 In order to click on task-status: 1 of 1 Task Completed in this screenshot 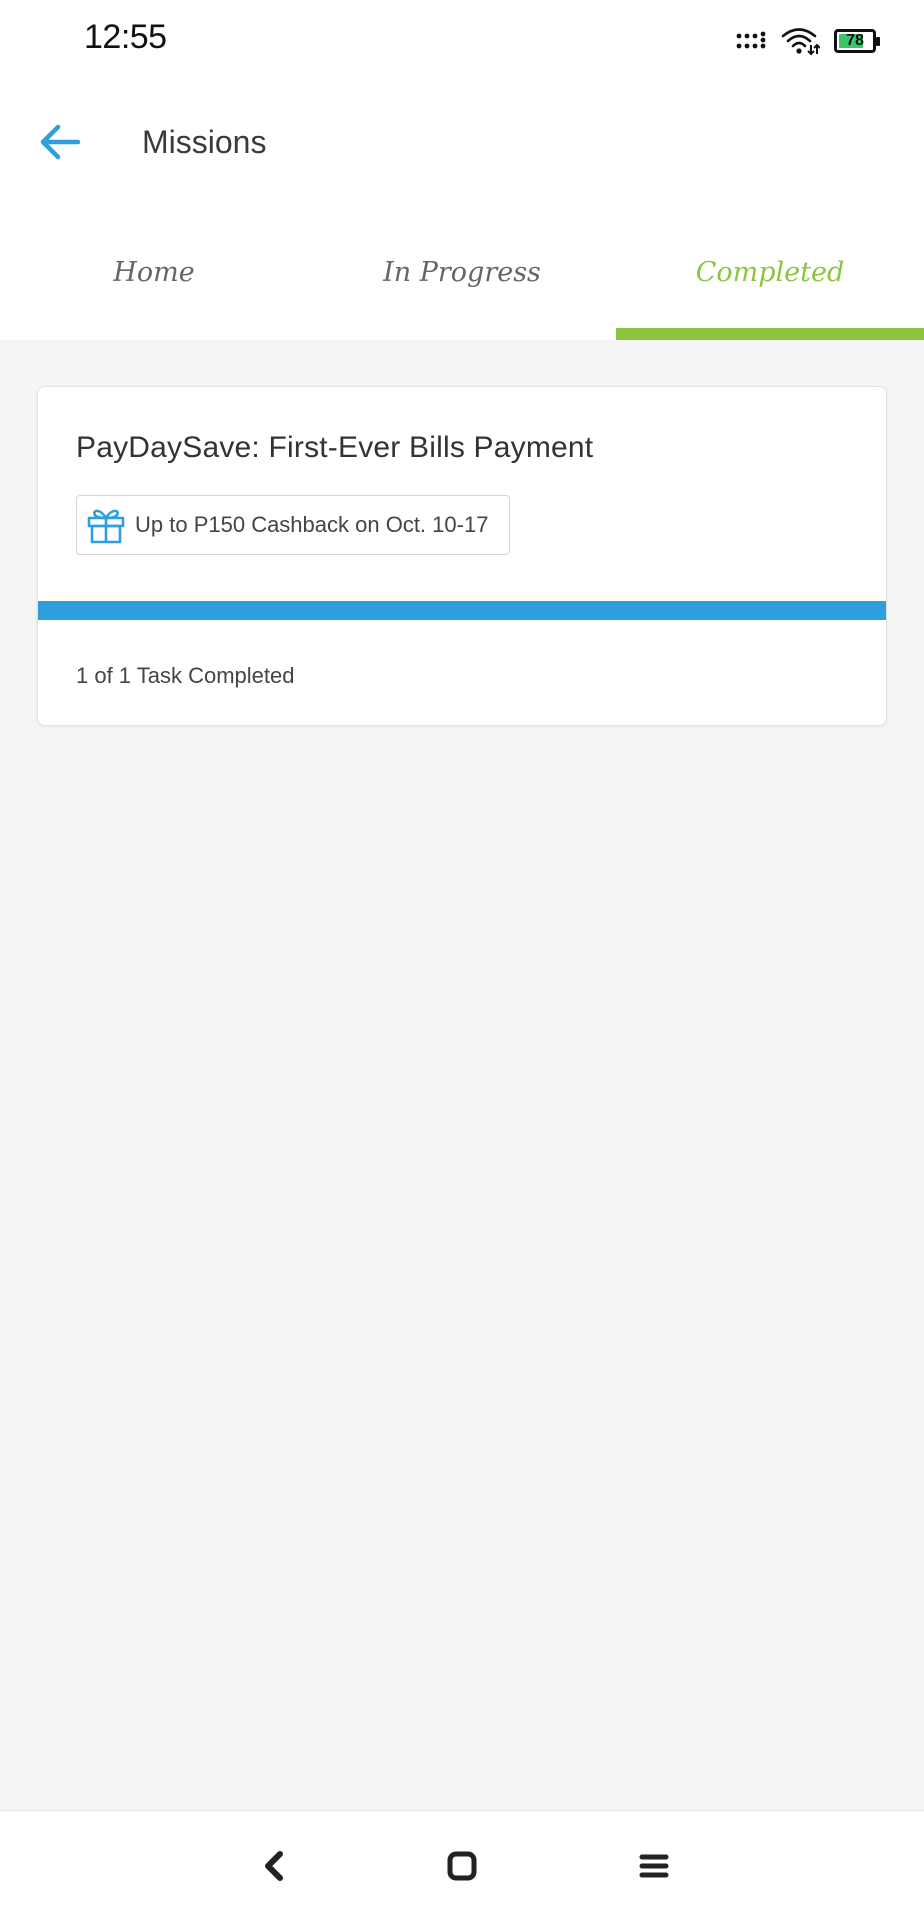, I will do `click(185, 675)`.